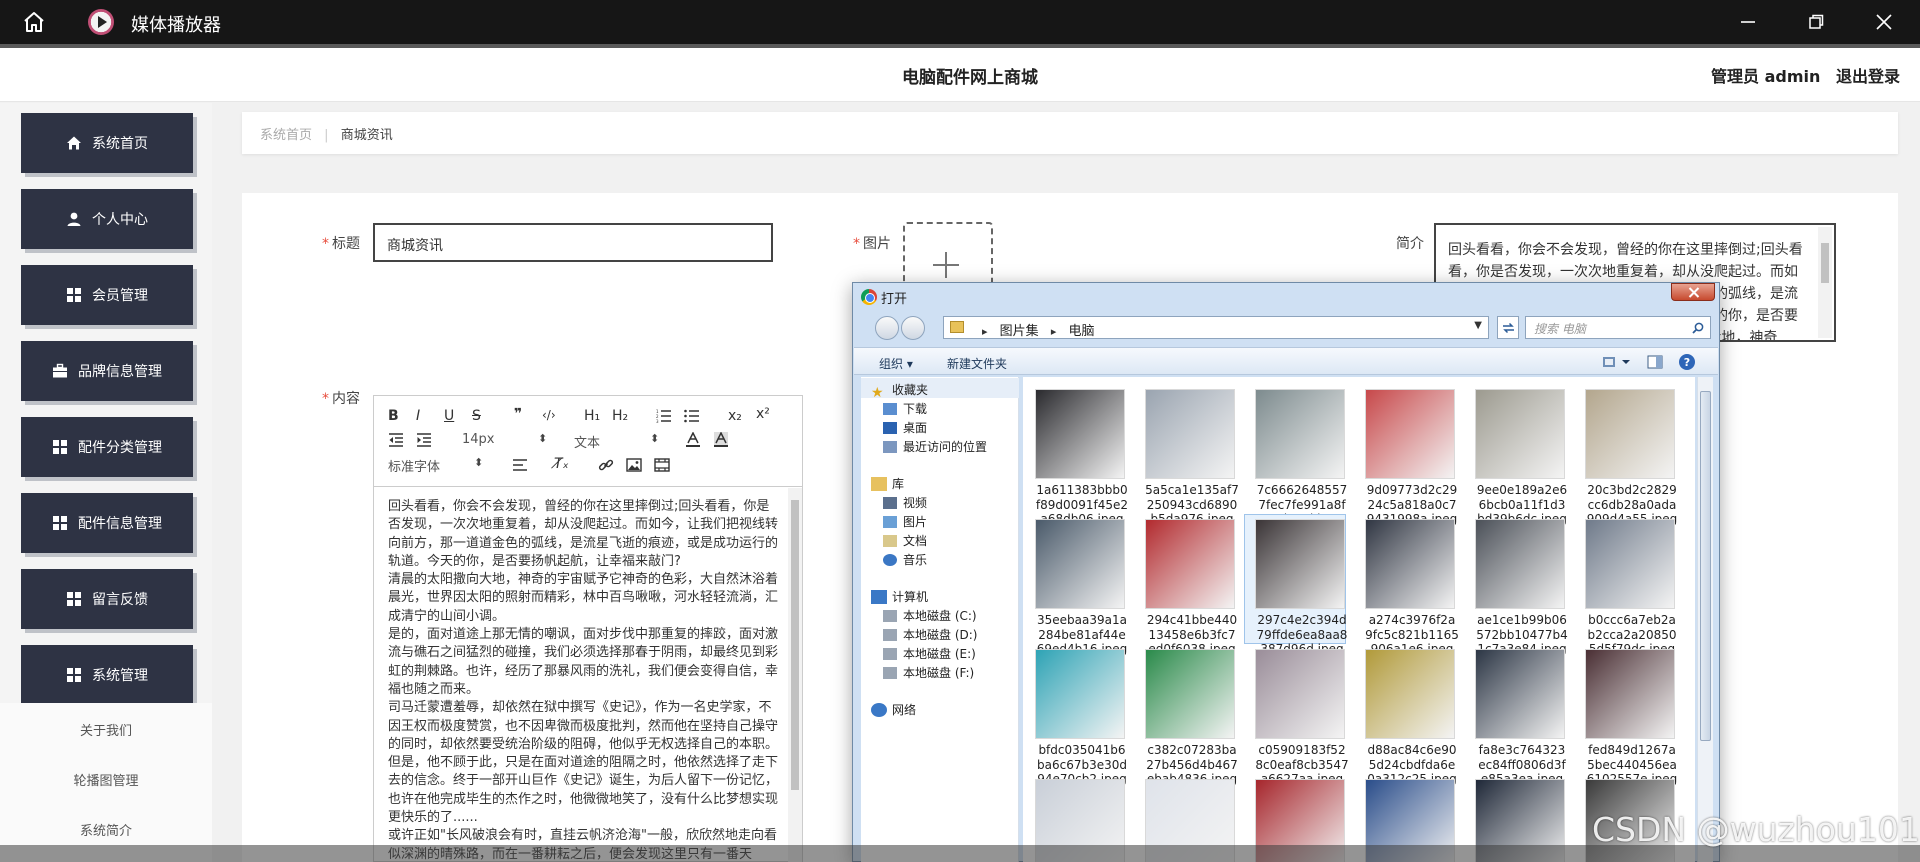 This screenshot has width=1920, height=862. I want to click on path-segment: 图片集, so click(1019, 331).